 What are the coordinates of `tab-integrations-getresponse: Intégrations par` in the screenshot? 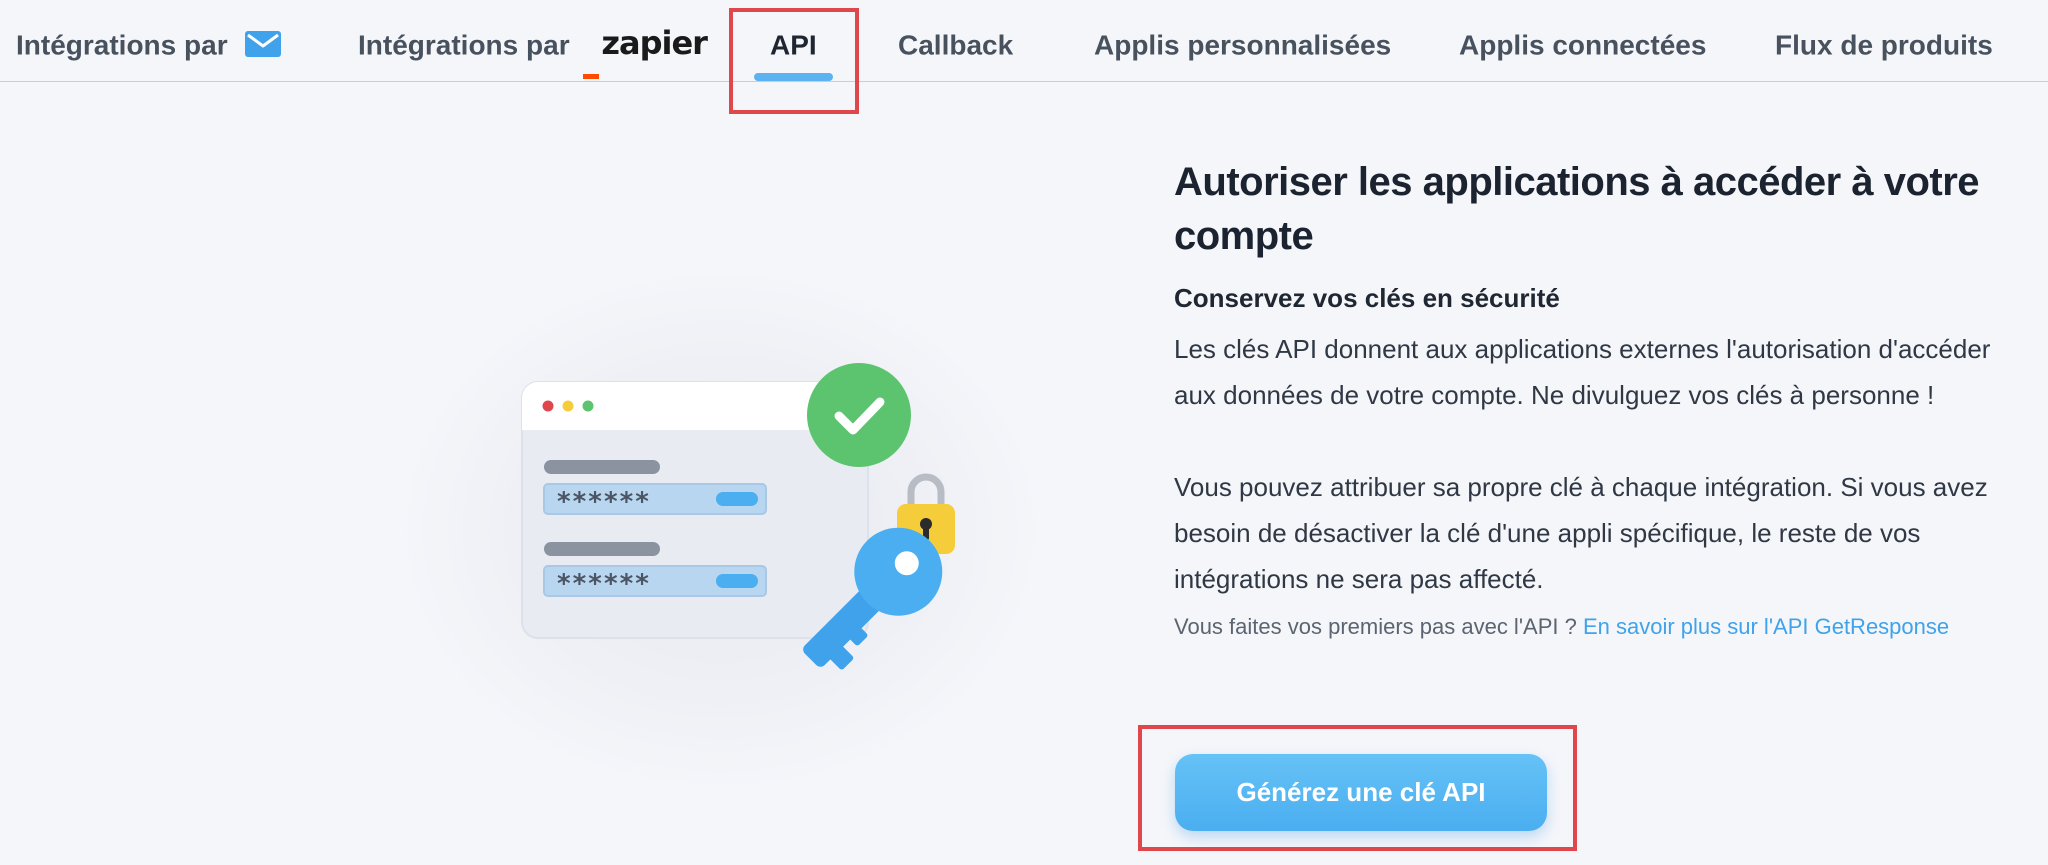 It's located at (149, 40).